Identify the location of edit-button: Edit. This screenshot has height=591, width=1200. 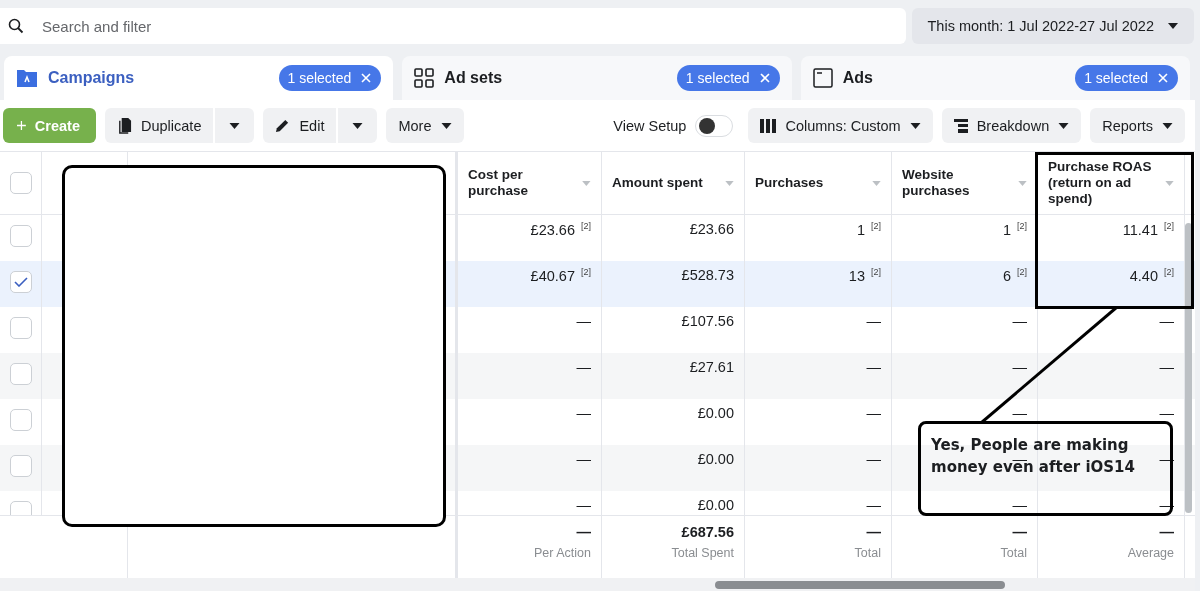
(300, 125).